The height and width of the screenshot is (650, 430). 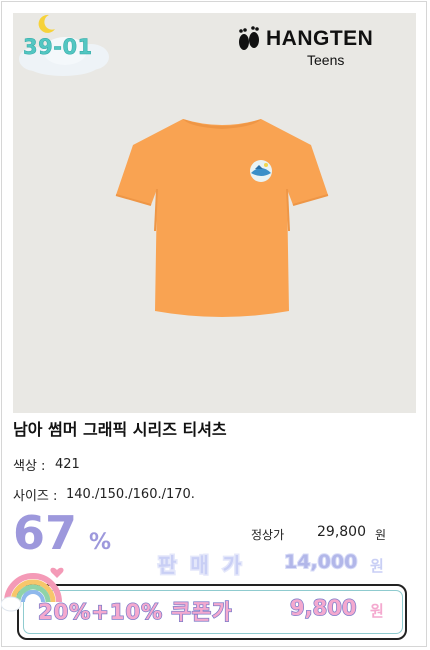 I want to click on sale-price: 14,000, so click(x=320, y=562).